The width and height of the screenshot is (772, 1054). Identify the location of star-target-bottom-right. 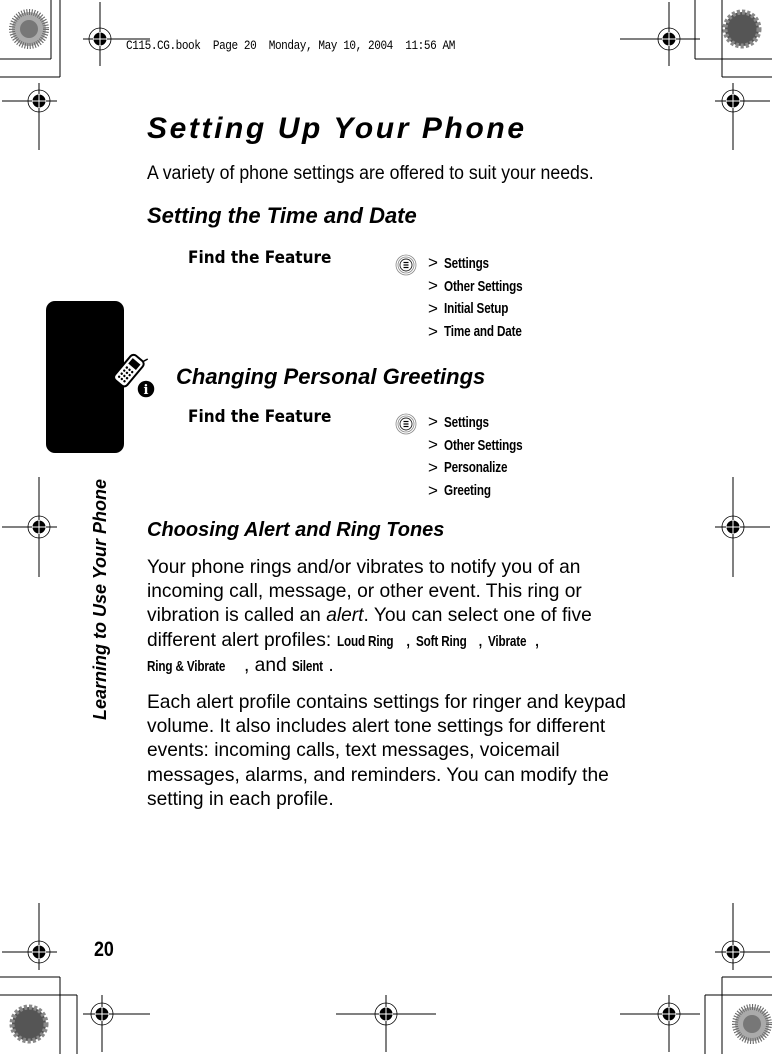
(752, 1024).